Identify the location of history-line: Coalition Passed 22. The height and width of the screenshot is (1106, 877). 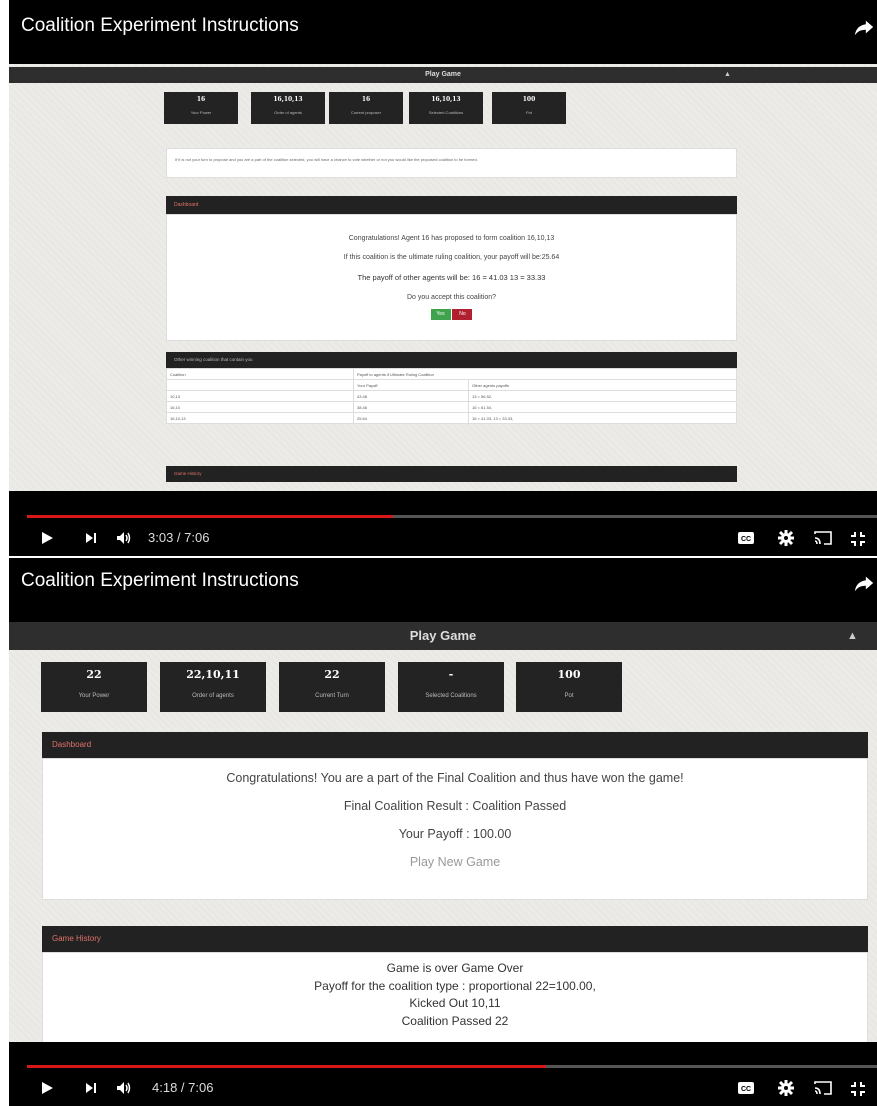
(455, 1020).